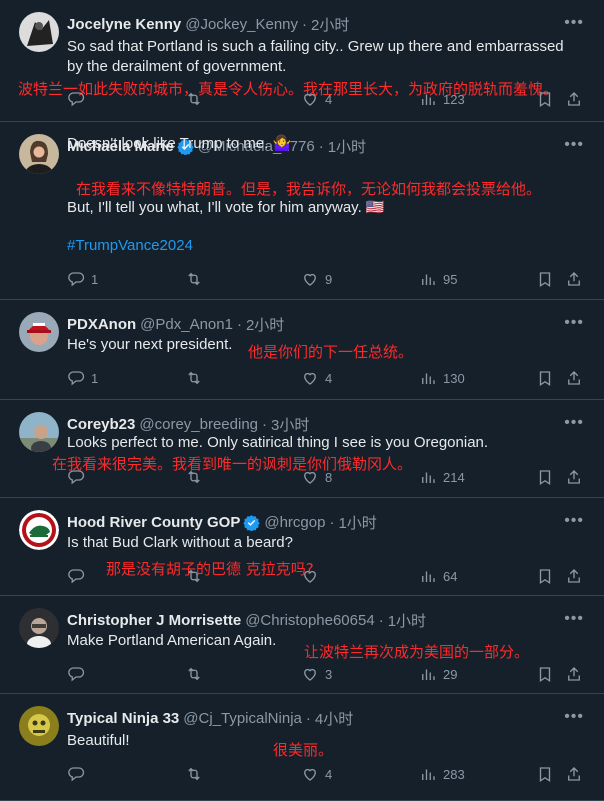 This screenshot has width=604, height=801. Describe the element at coordinates (442, 378) in the screenshot. I see `views-button: 130` at that location.